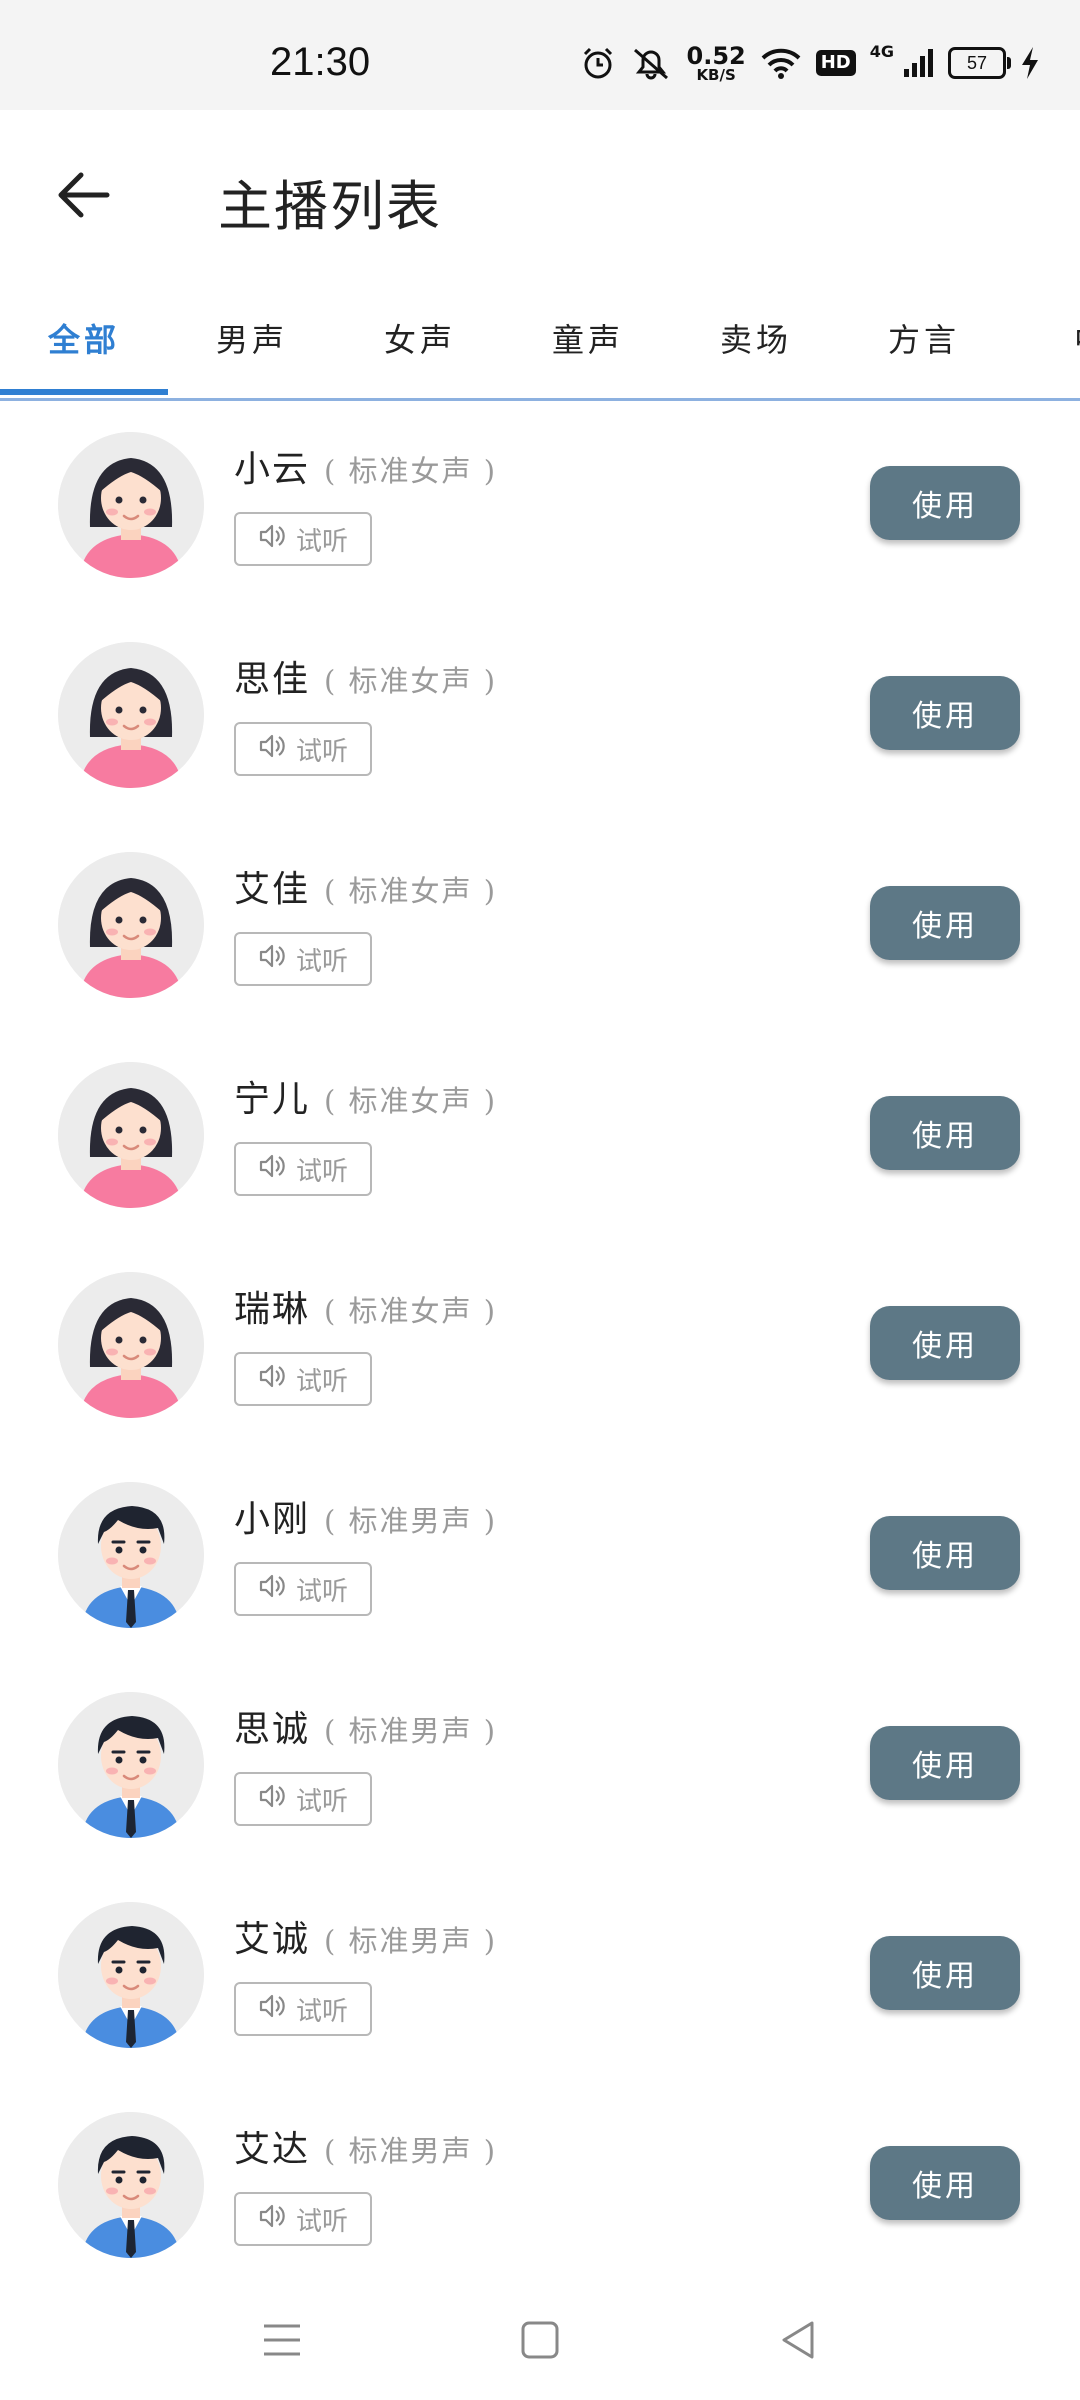 The height and width of the screenshot is (2400, 1080). Describe the element at coordinates (272, 1729) in the screenshot. I see `anchor-name: 思诚` at that location.